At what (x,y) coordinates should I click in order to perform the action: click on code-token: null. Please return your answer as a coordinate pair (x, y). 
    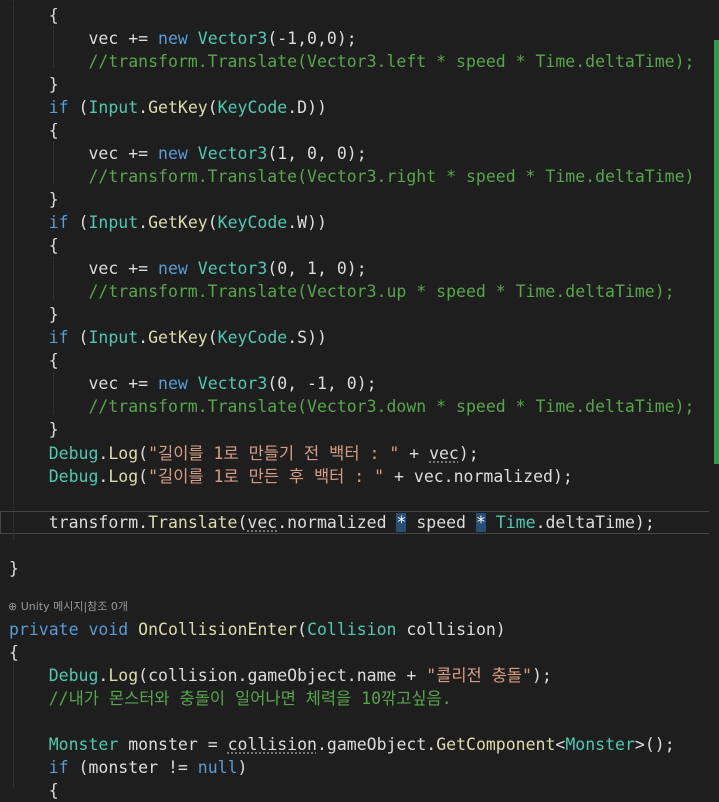
    Looking at the image, I should click on (217, 767).